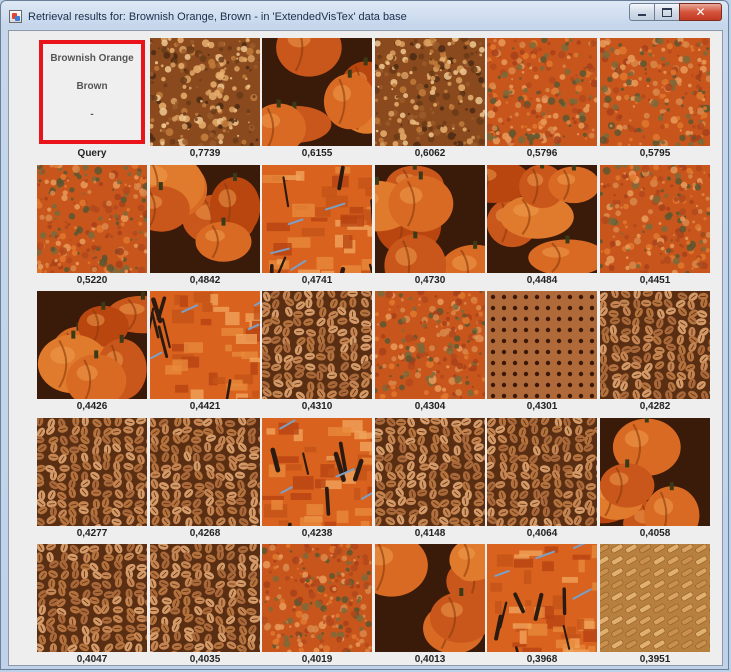  Describe the element at coordinates (430, 659) in the screenshot. I see `similarity-score: 0,4013` at that location.